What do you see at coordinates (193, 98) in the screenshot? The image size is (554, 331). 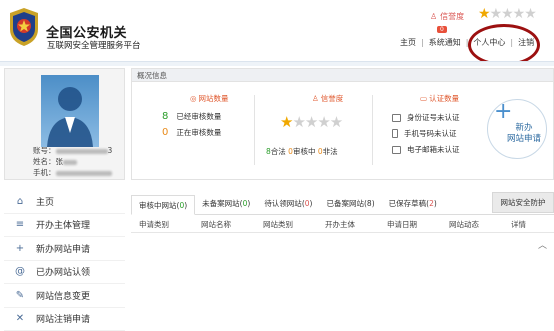 I see `target-icon: ◎` at bounding box center [193, 98].